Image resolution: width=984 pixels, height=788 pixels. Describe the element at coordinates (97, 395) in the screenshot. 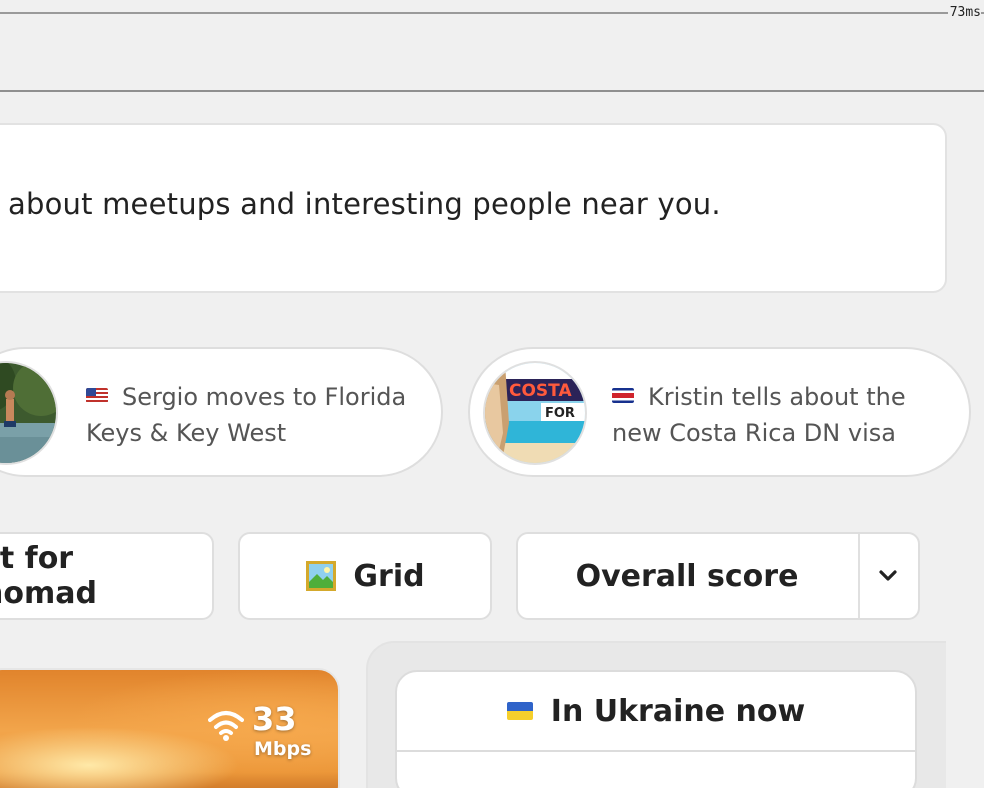

I see `us-flag-icon` at that location.